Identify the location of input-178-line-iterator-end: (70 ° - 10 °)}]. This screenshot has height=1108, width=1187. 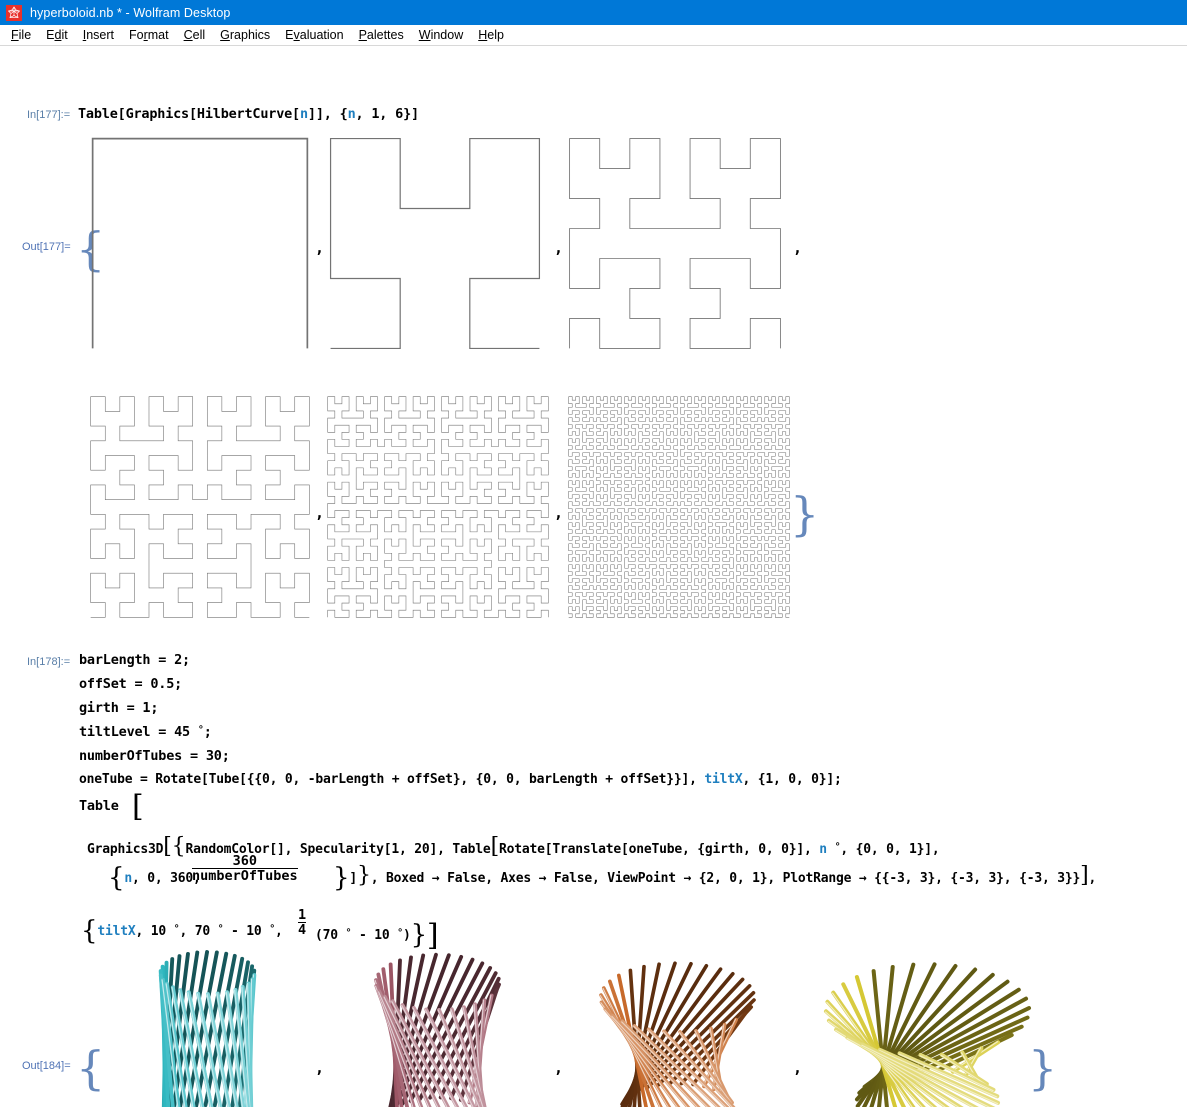
(377, 932).